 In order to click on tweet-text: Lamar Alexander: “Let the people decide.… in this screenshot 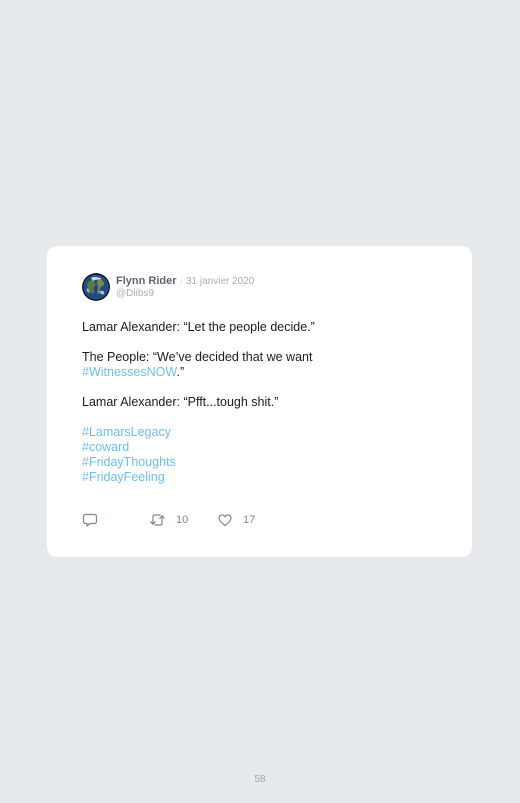, I will do `click(262, 402)`.